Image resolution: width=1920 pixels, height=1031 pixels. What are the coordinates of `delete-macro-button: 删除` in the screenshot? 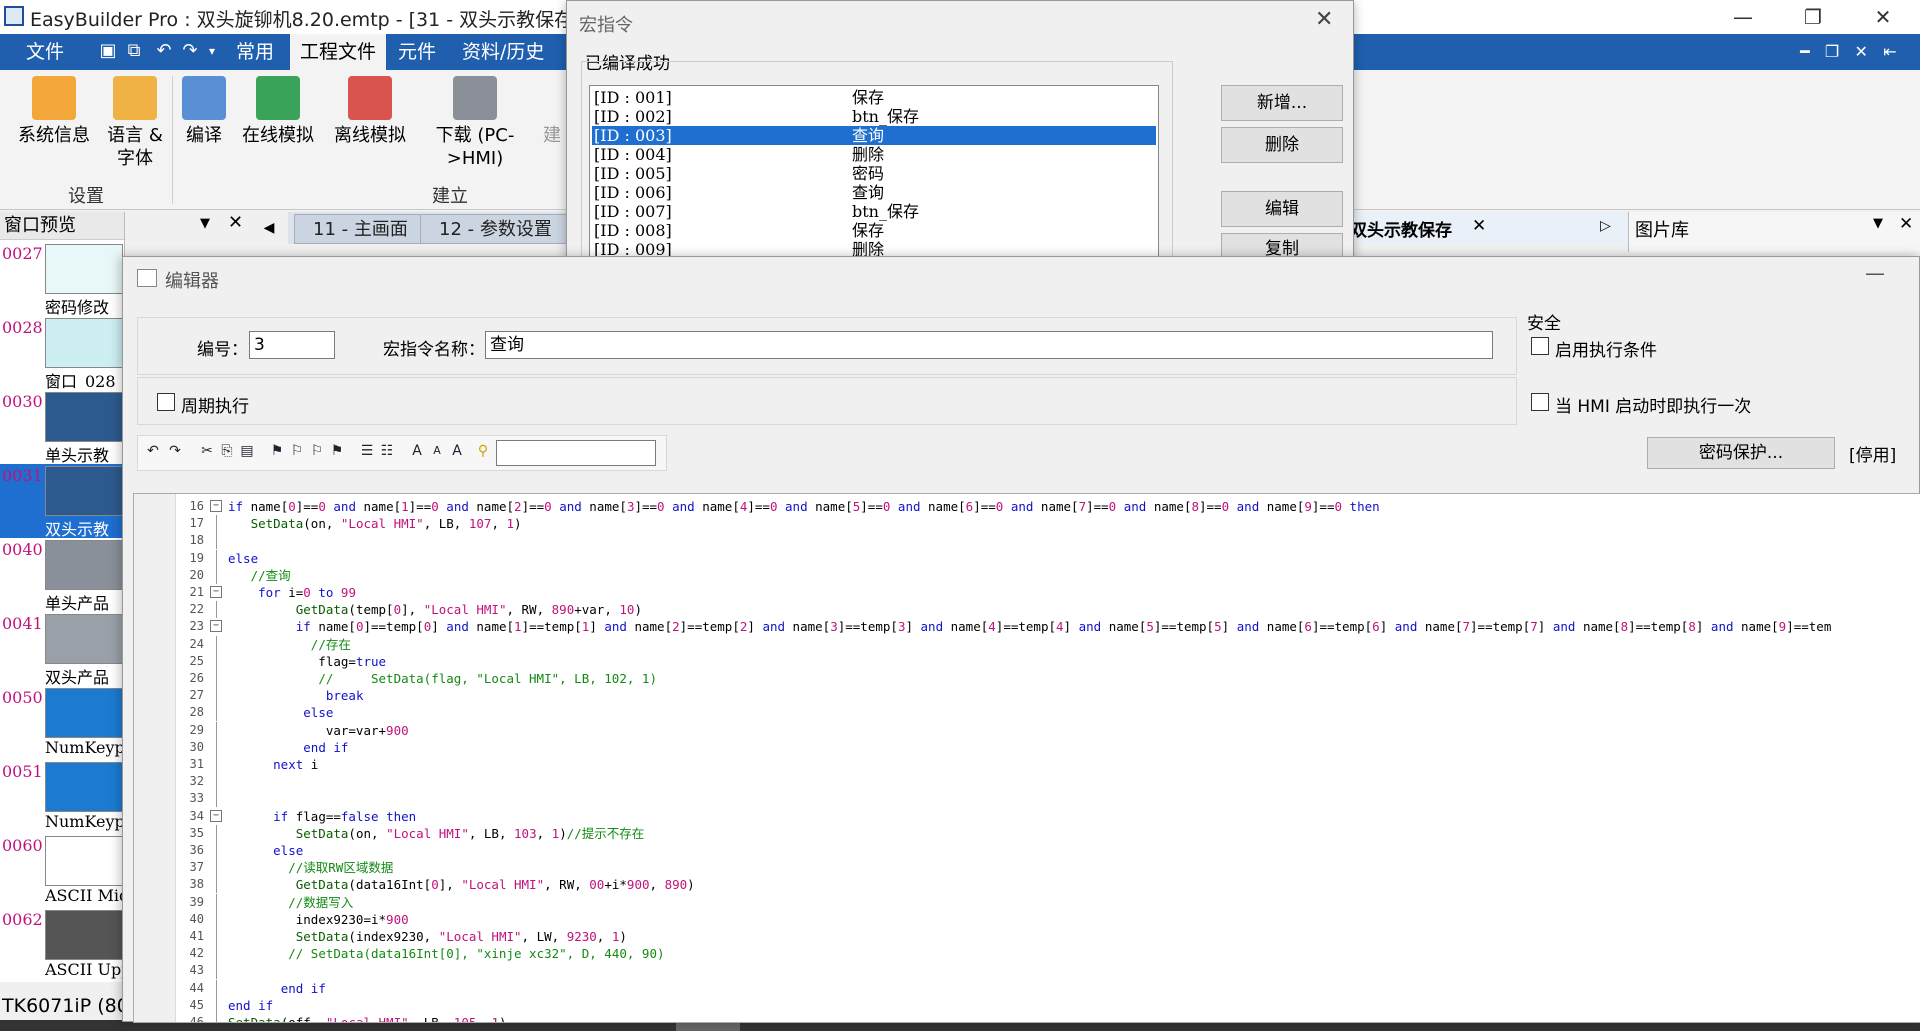 It's located at (1282, 145).